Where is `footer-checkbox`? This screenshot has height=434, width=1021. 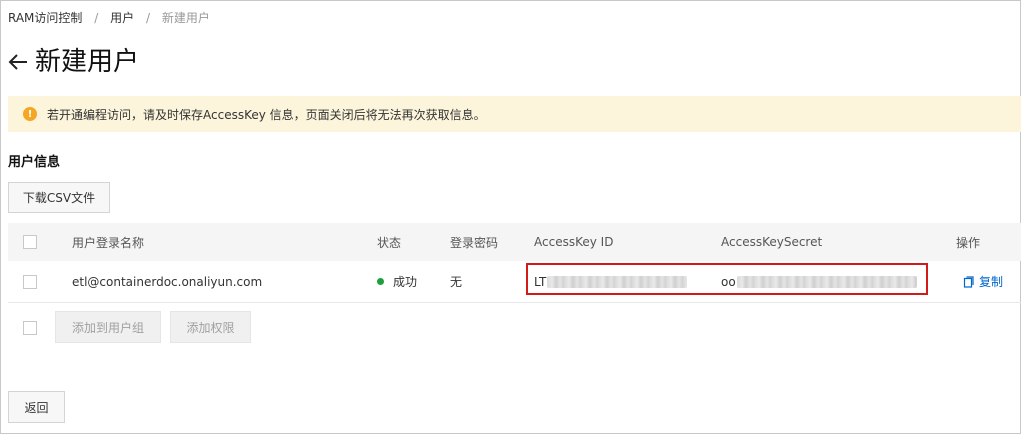 footer-checkbox is located at coordinates (30, 328).